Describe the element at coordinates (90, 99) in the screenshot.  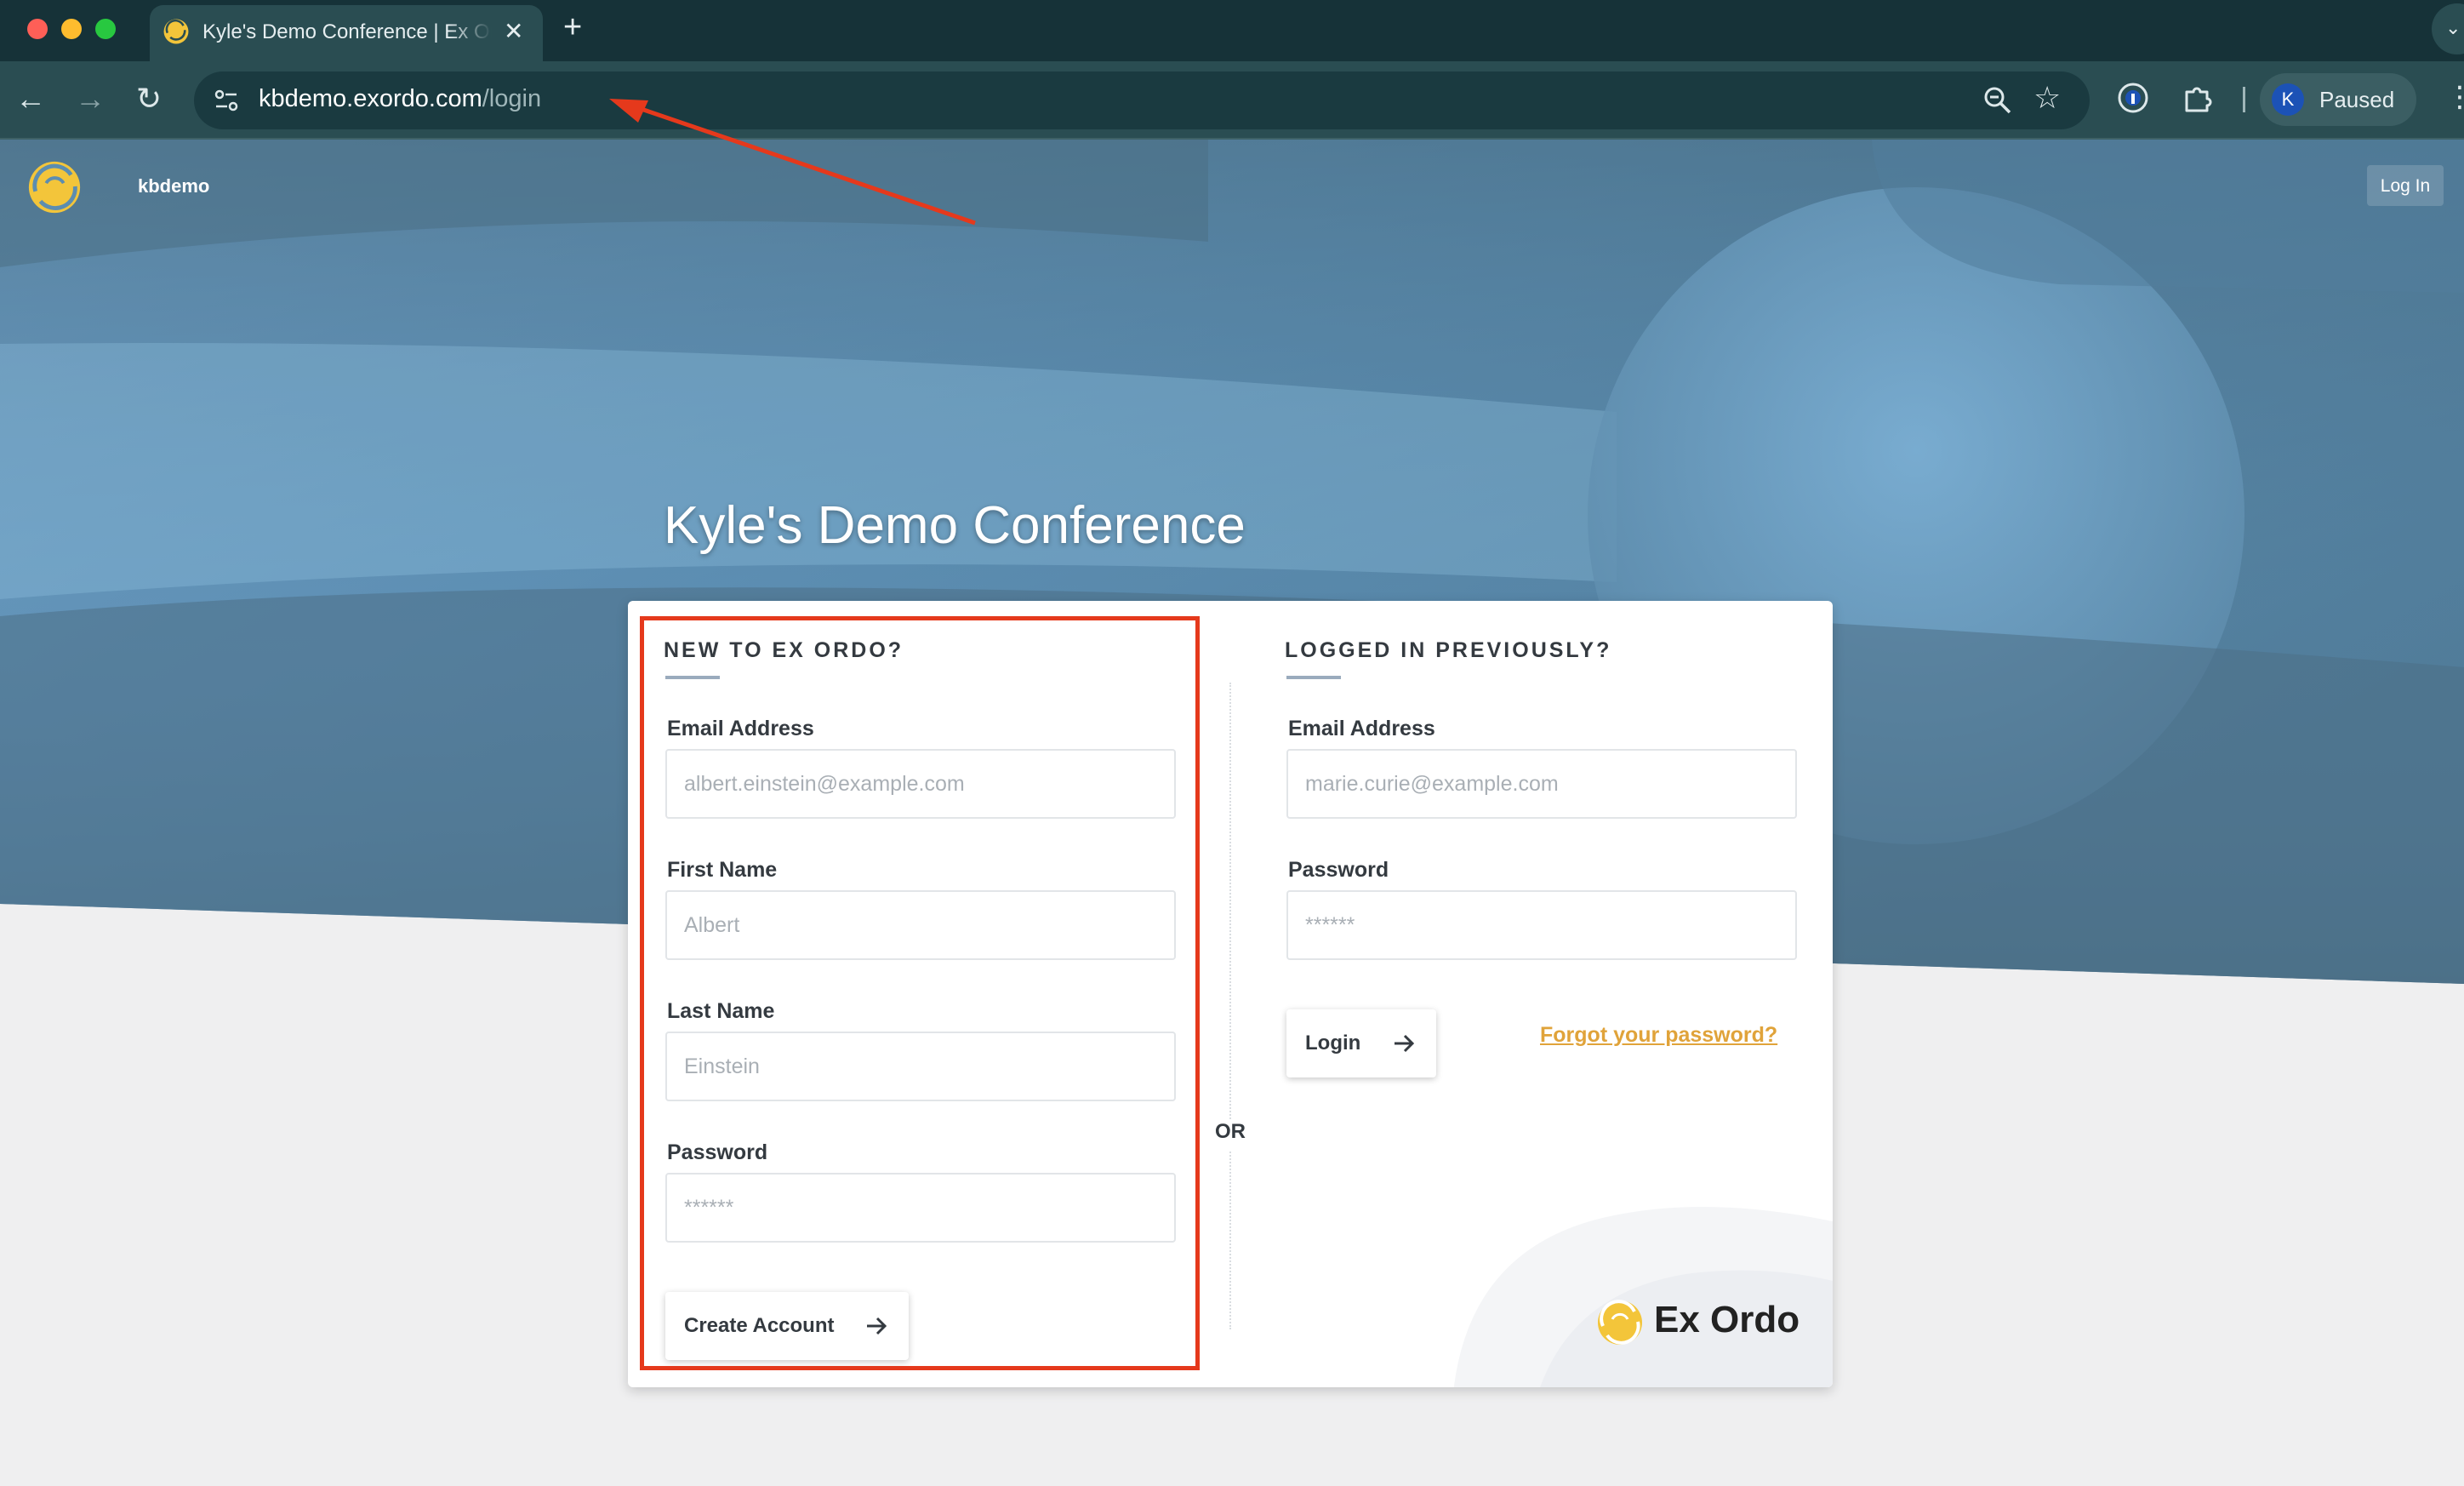
I see `forward-button: →` at that location.